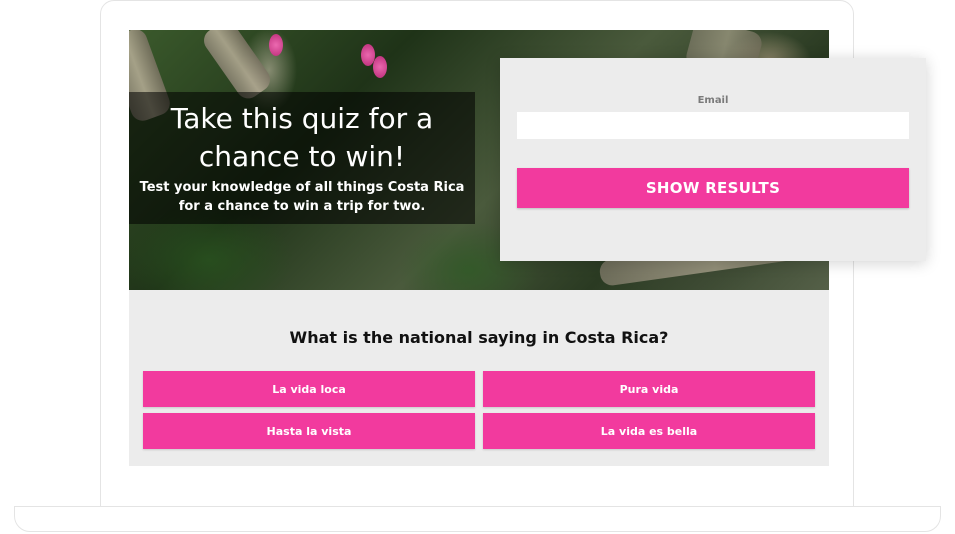 This screenshot has height=534, width=955. What do you see at coordinates (309, 389) in the screenshot?
I see `answer-button-la-vida-loca: La vida loca` at bounding box center [309, 389].